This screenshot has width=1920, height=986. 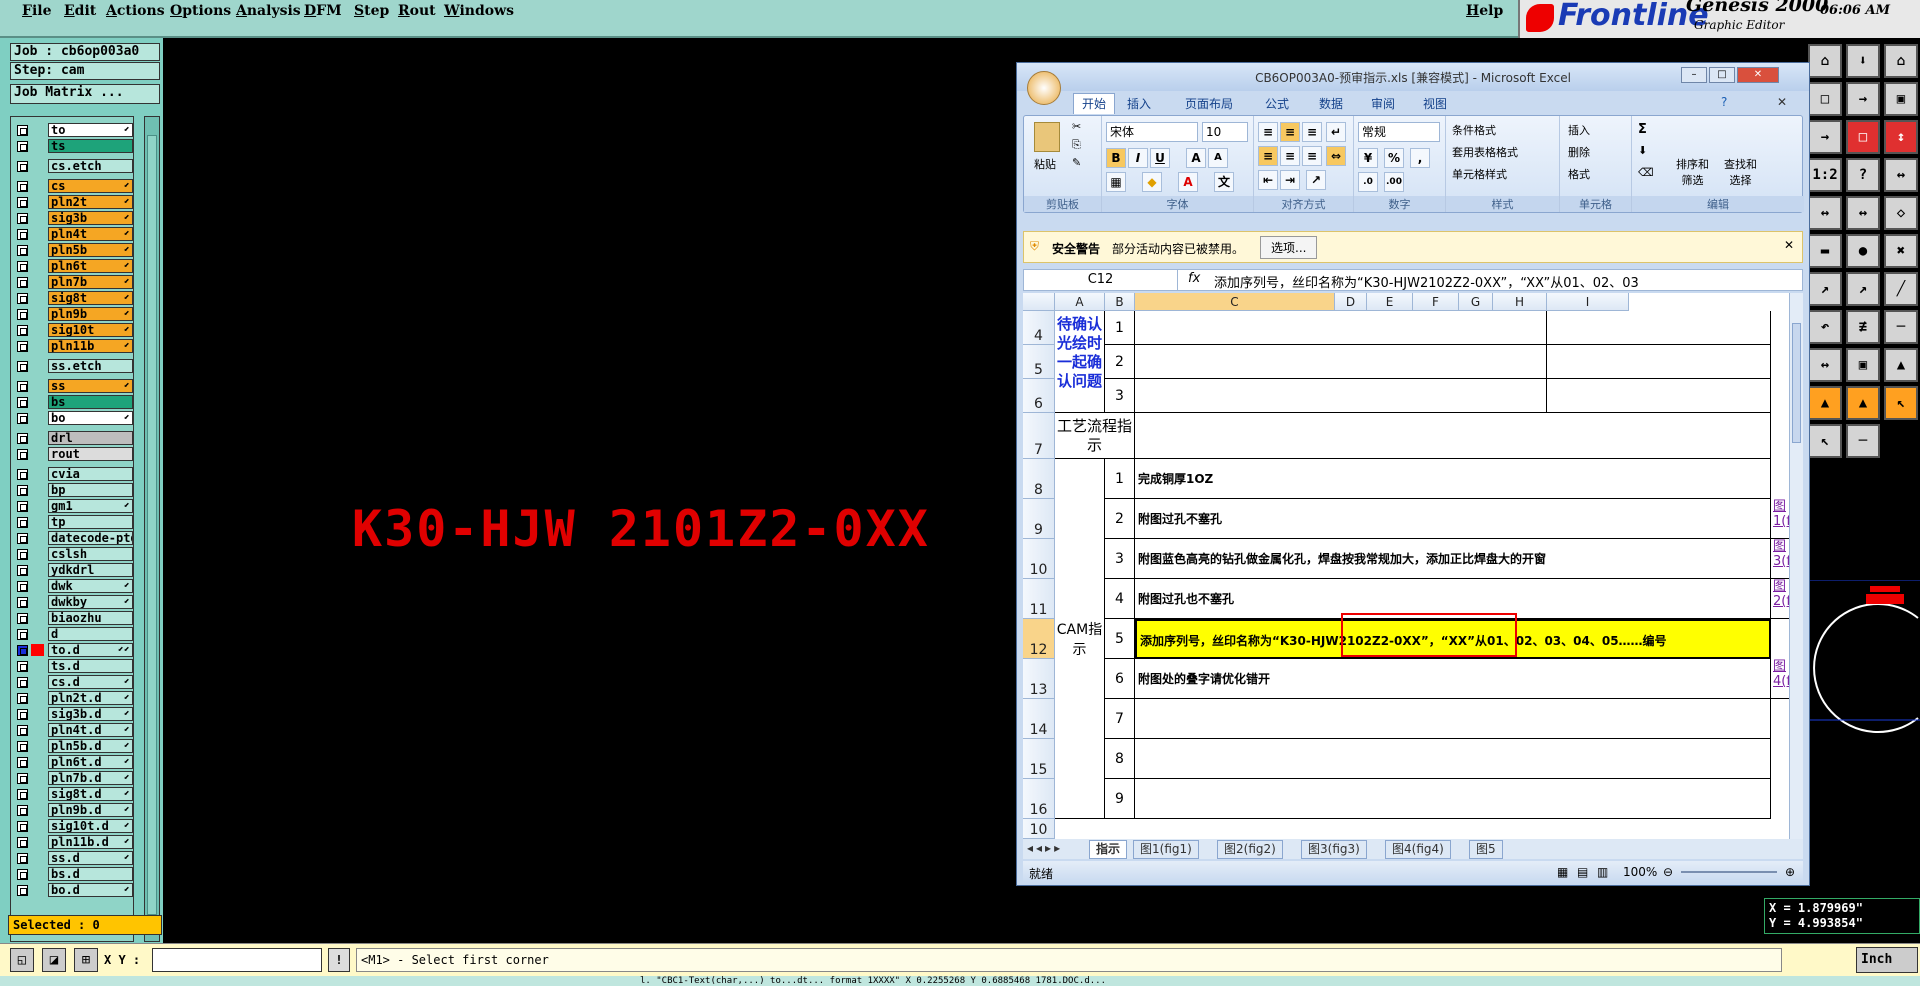 I want to click on row-header: 10, so click(x=1039, y=559).